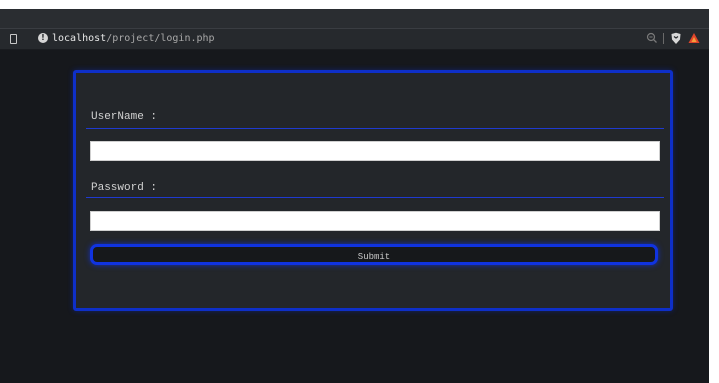 The image size is (719, 383). Describe the element at coordinates (160, 38) in the screenshot. I see `url-path: /project/login.php` at that location.